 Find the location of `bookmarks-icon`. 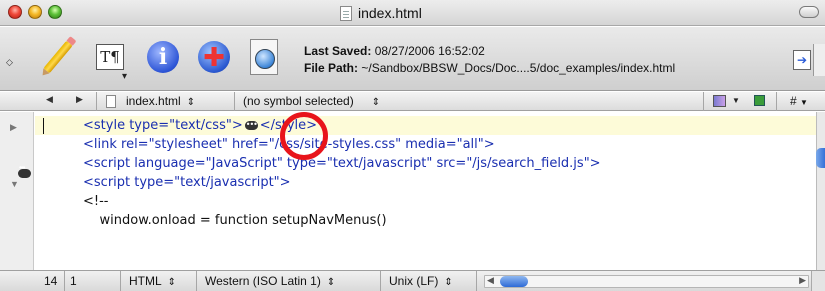

bookmarks-icon is located at coordinates (719, 101).